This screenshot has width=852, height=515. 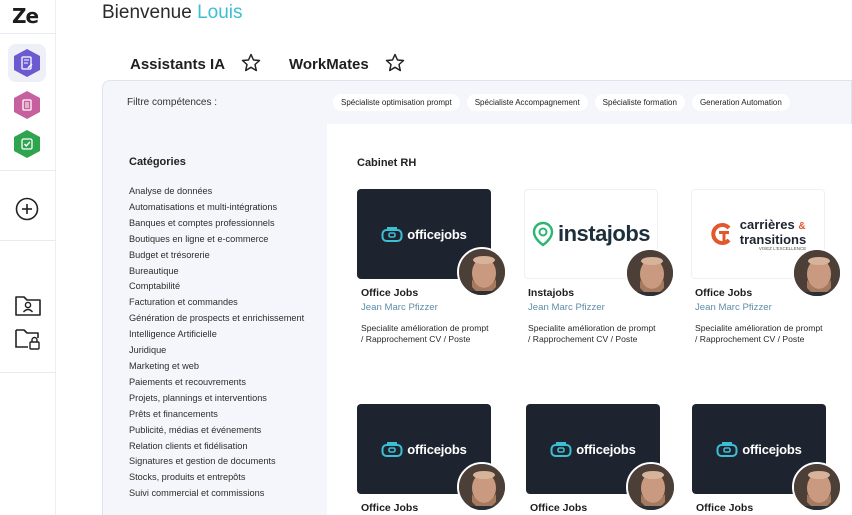 What do you see at coordinates (224, 351) in the screenshot?
I see `category-item: Juridique` at bounding box center [224, 351].